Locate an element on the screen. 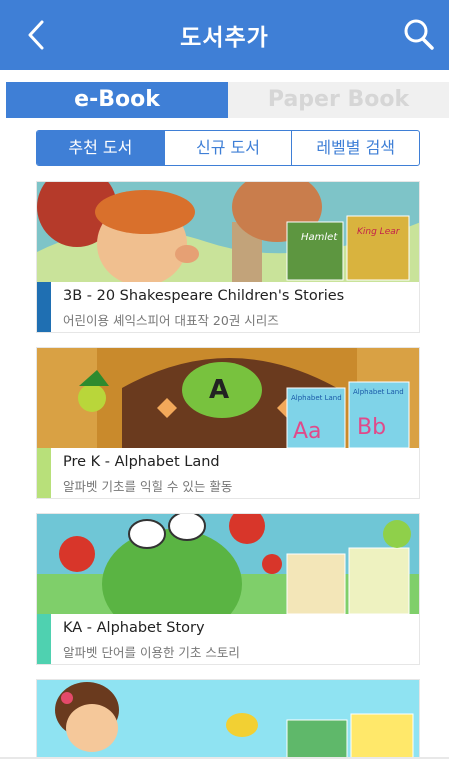 Image resolution: width=449 pixels, height=759 pixels. book-info: Pre K - Alphabet Land 알파벳 기초를 익힐 수 있는 활동 is located at coordinates (228, 473).